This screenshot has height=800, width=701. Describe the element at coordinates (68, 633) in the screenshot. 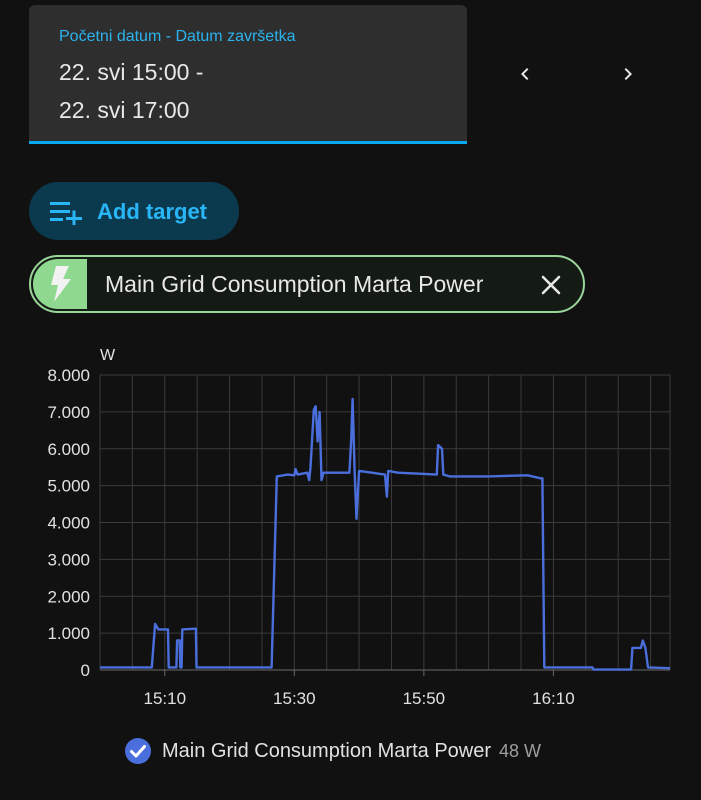

I see `y-tick-label: 1.000` at that location.